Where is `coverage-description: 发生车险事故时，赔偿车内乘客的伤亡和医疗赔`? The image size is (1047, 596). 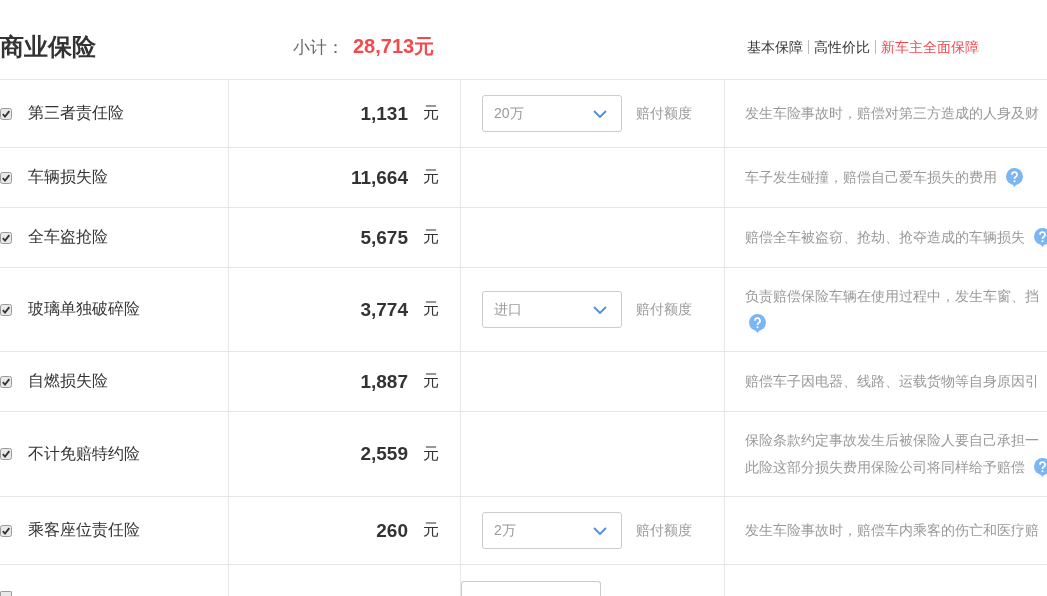 coverage-description: 发生车险事故时，赔偿车内乘客的伤亡和医疗赔 is located at coordinates (892, 530).